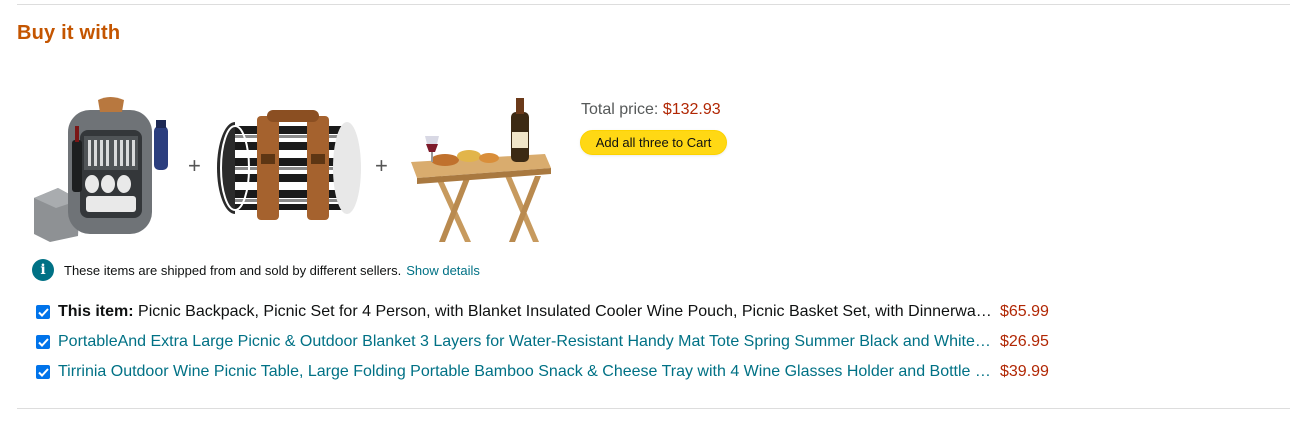 The image size is (1290, 437). What do you see at coordinates (1024, 371) in the screenshot?
I see `item-price: $39.99` at bounding box center [1024, 371].